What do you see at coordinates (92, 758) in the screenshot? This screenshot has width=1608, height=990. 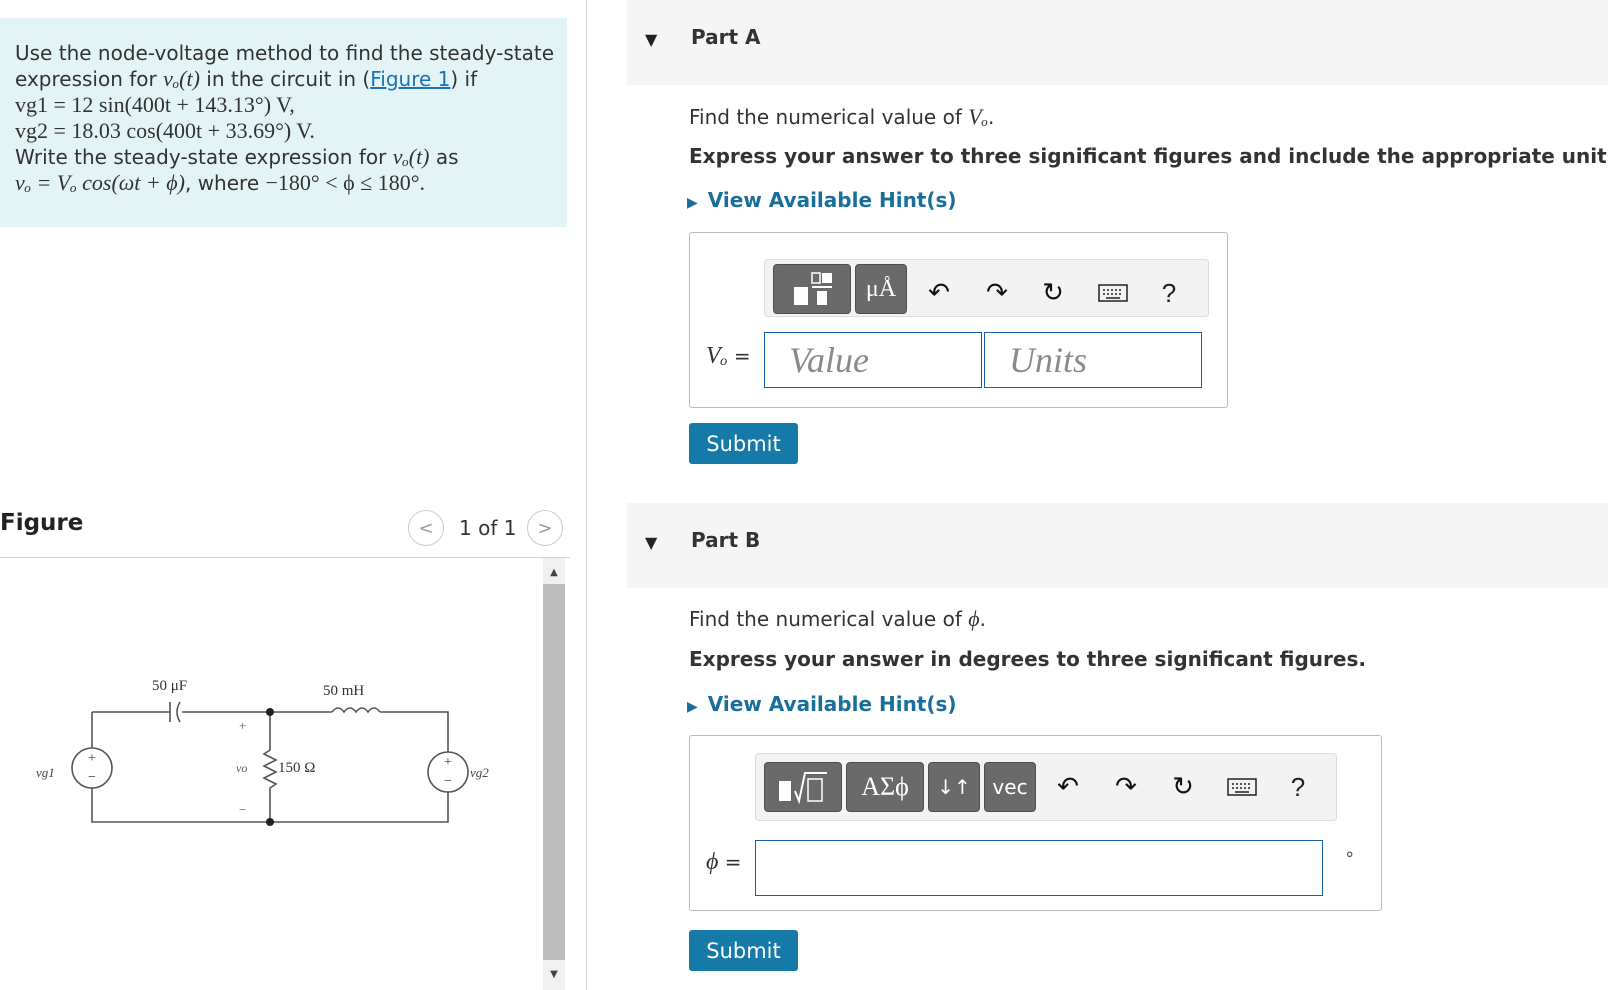 I see `source1-plus: +` at bounding box center [92, 758].